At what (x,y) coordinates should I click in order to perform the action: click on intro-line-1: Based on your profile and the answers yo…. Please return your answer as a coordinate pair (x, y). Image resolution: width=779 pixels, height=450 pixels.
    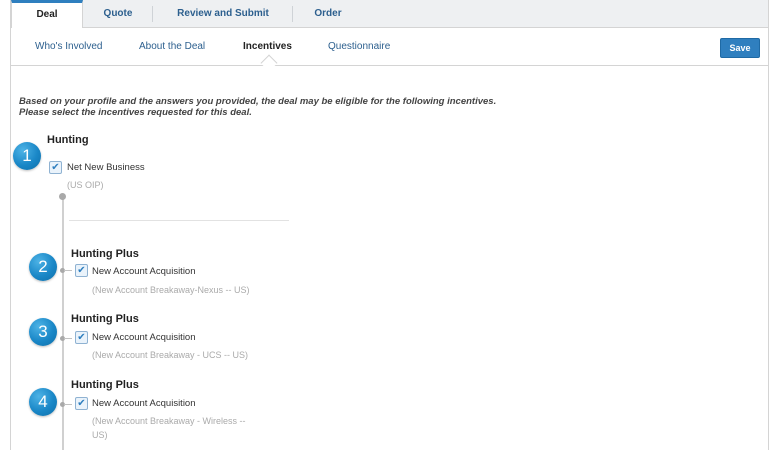
    Looking at the image, I should click on (258, 101).